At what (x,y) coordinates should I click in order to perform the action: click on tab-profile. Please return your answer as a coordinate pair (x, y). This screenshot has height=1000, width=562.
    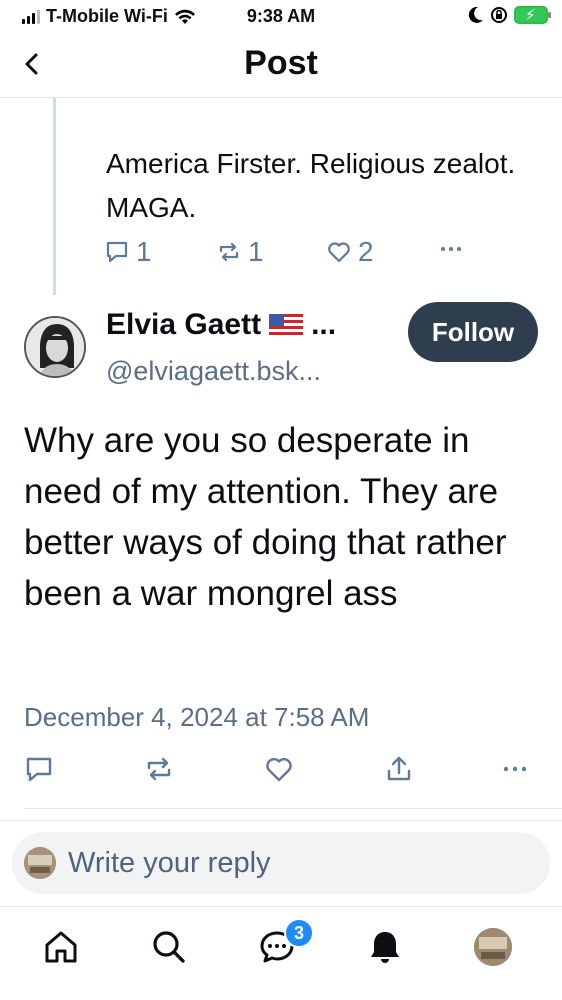
    Looking at the image, I should click on (494, 948).